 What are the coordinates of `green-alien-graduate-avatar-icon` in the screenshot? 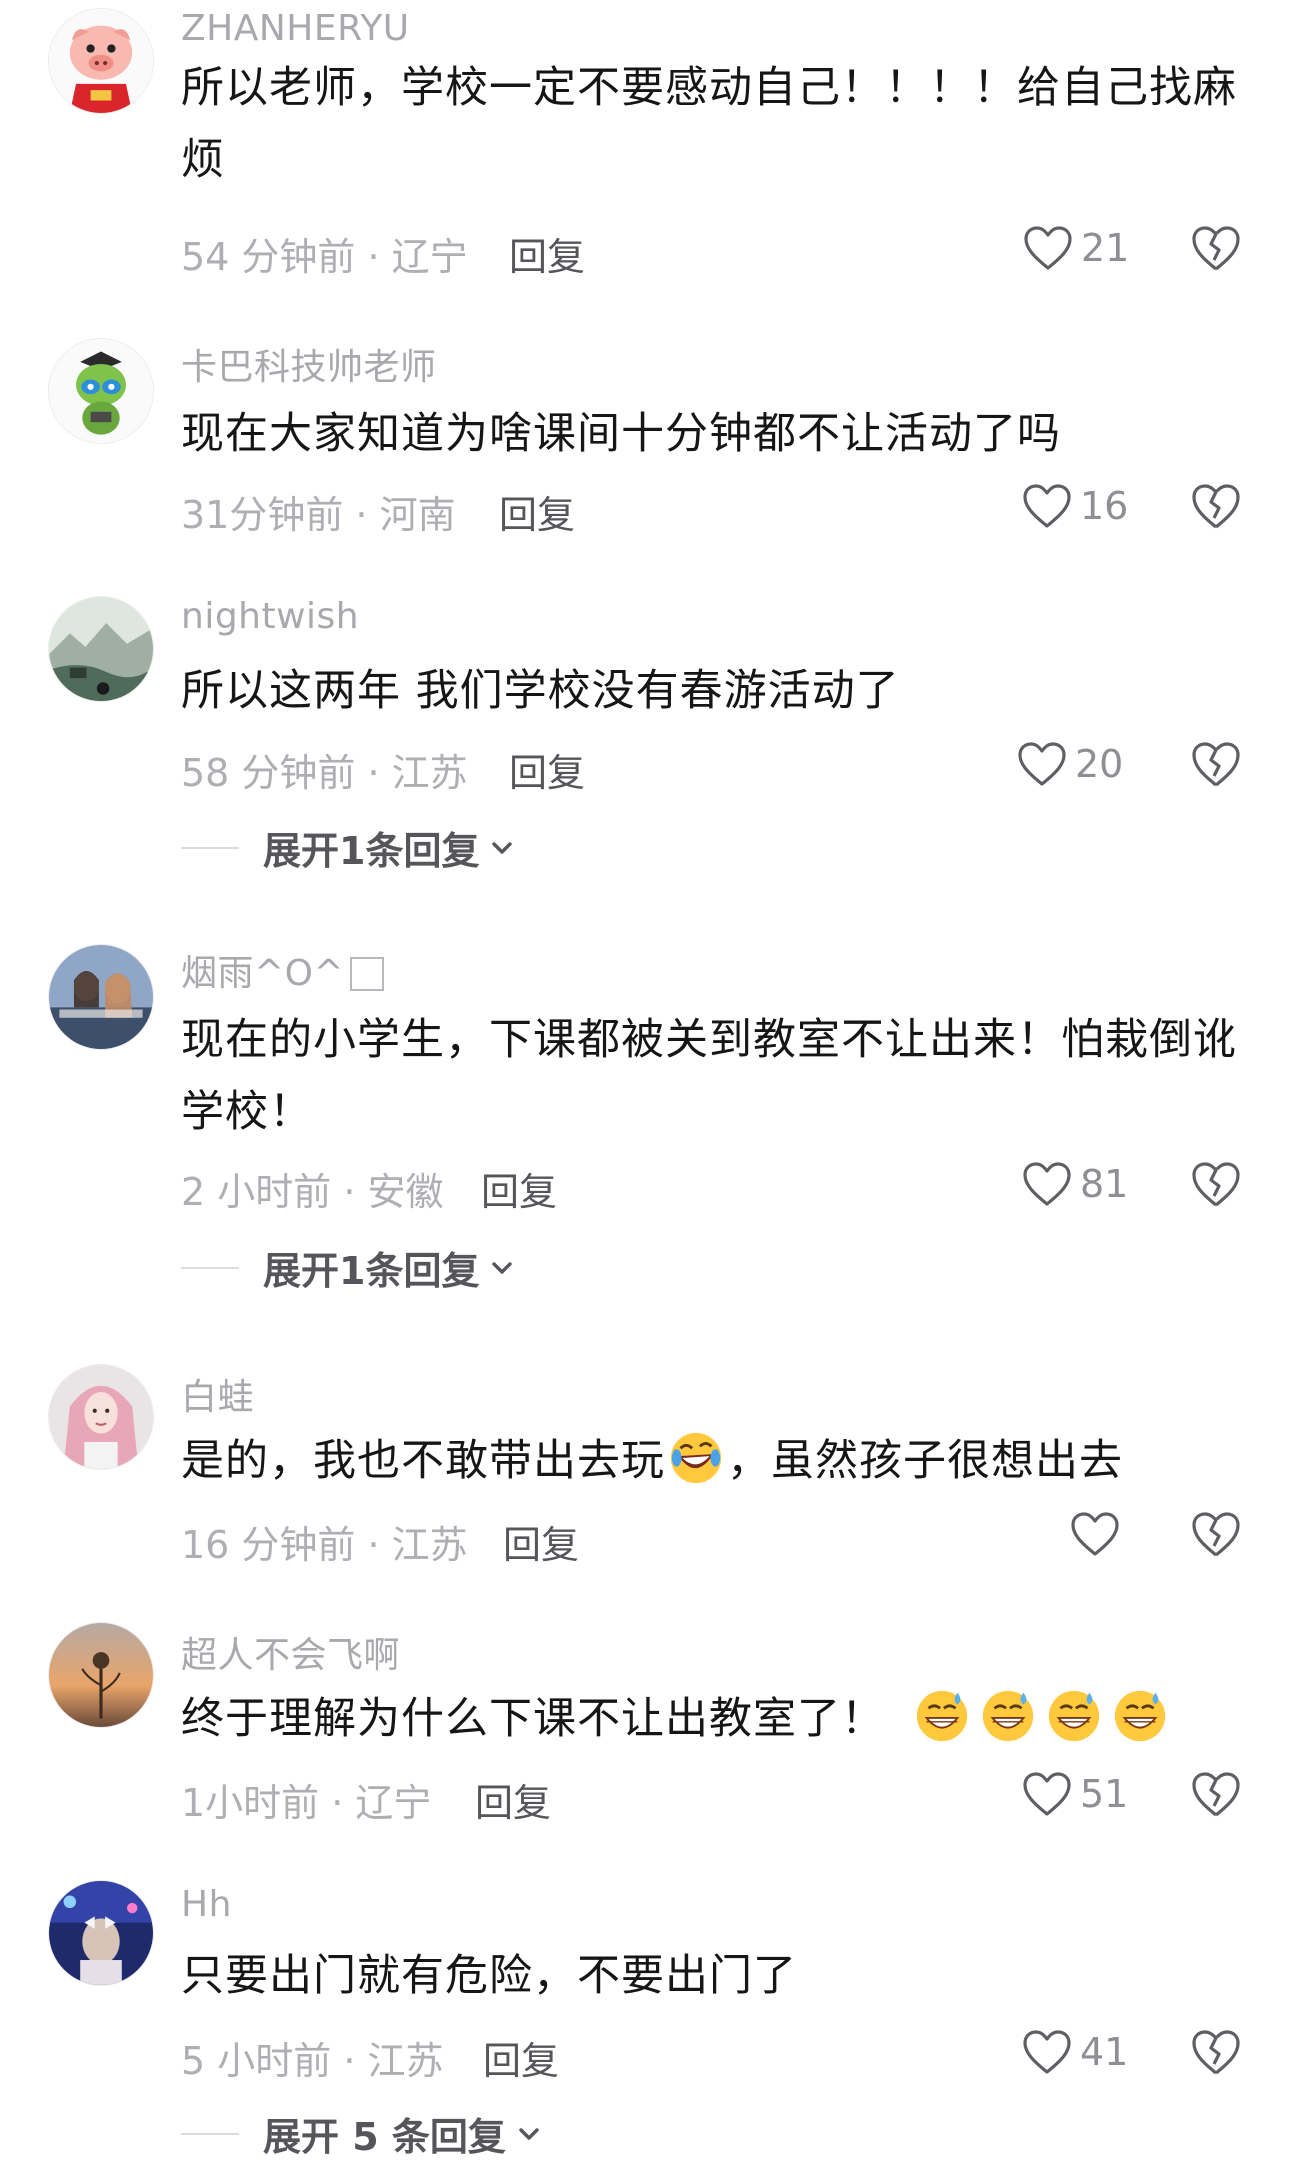 It's located at (101, 391).